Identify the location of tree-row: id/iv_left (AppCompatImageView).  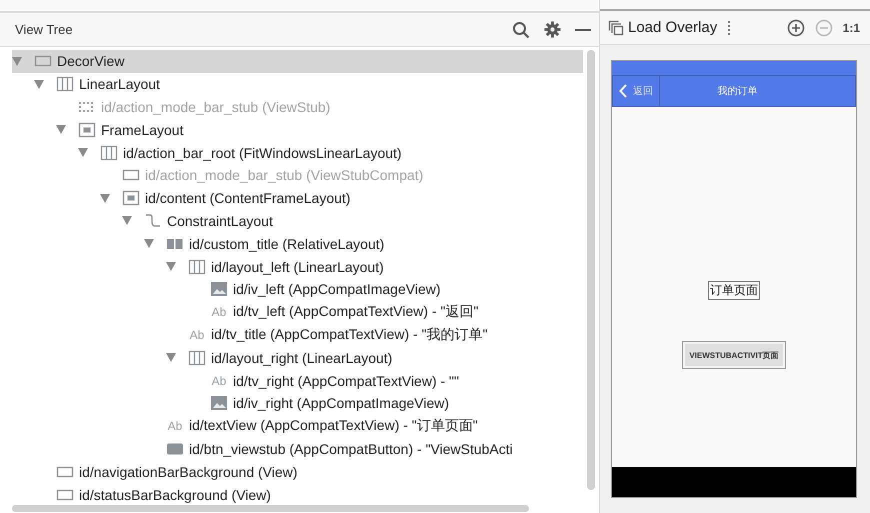
(297, 289).